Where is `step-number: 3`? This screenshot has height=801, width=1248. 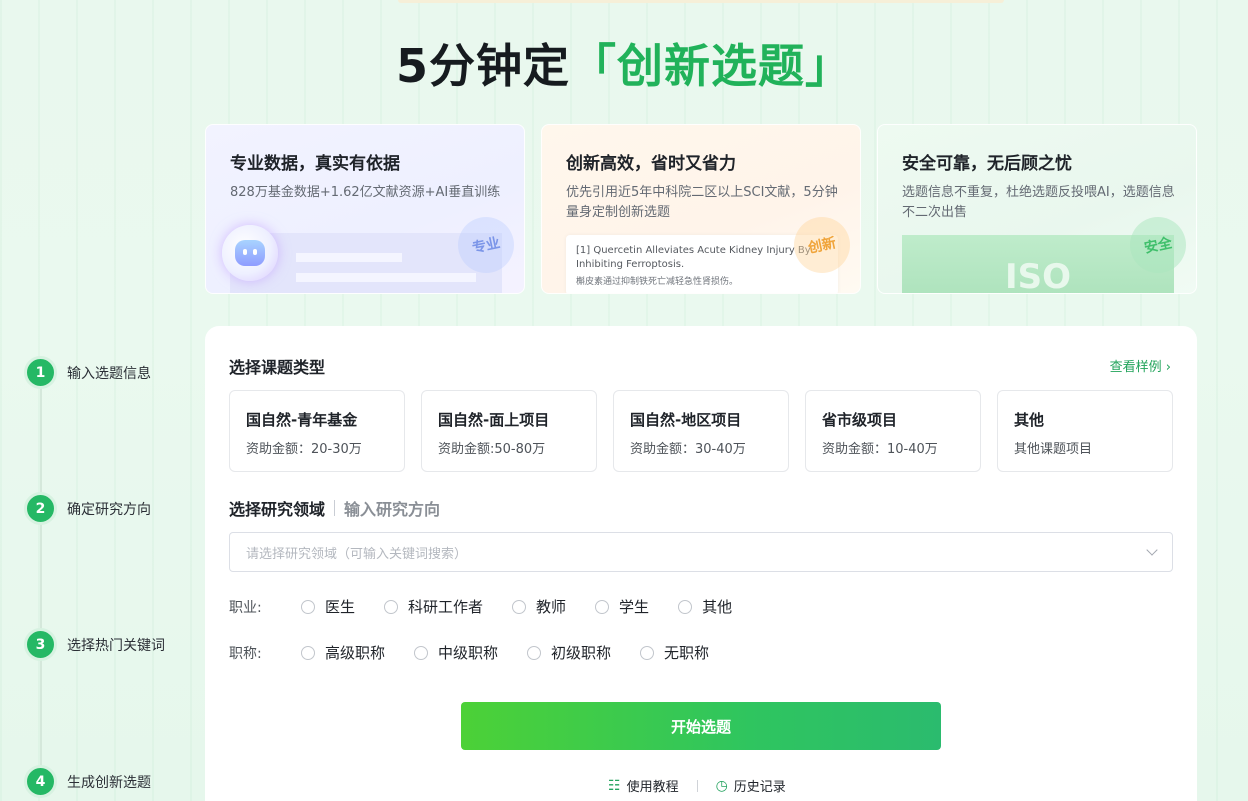
step-number: 3 is located at coordinates (40, 644).